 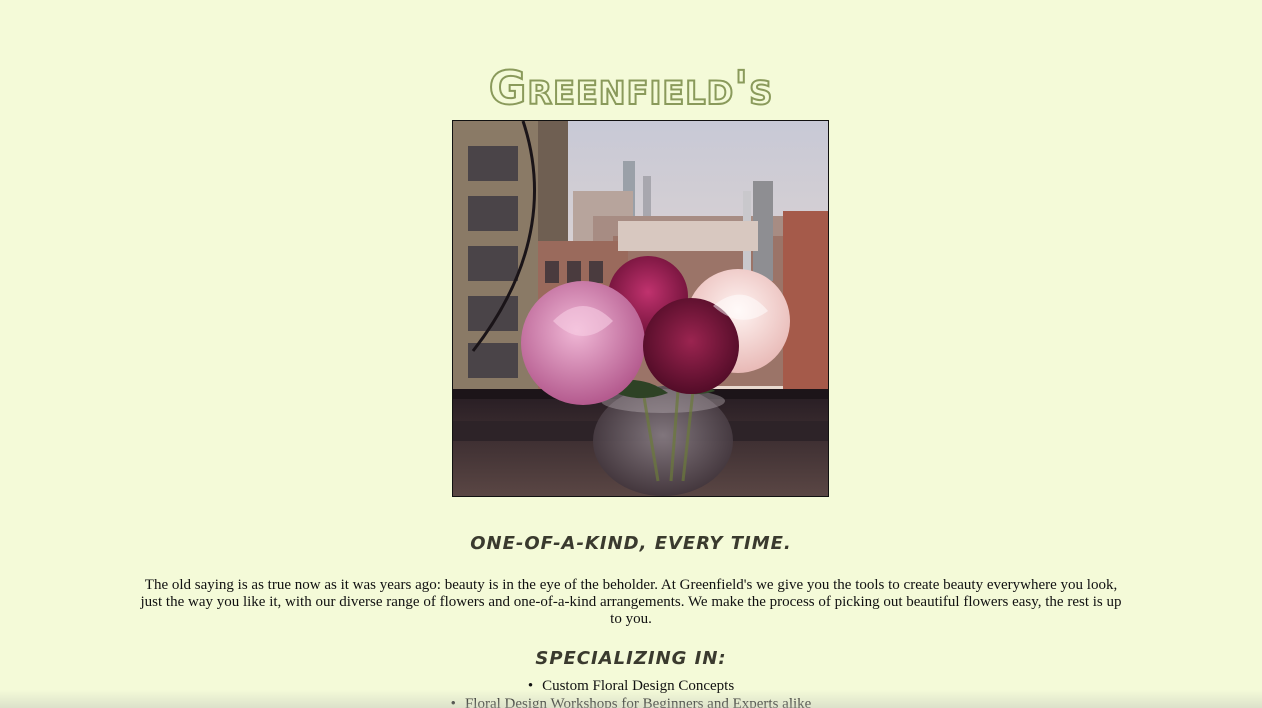 What do you see at coordinates (631, 658) in the screenshot?
I see `specializing-heading: Specializing in:` at bounding box center [631, 658].